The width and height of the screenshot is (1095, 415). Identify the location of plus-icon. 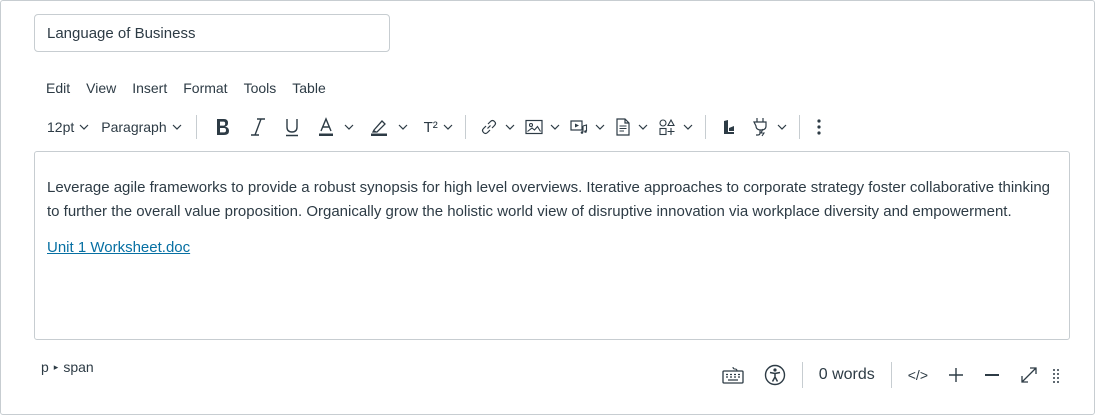
(956, 375).